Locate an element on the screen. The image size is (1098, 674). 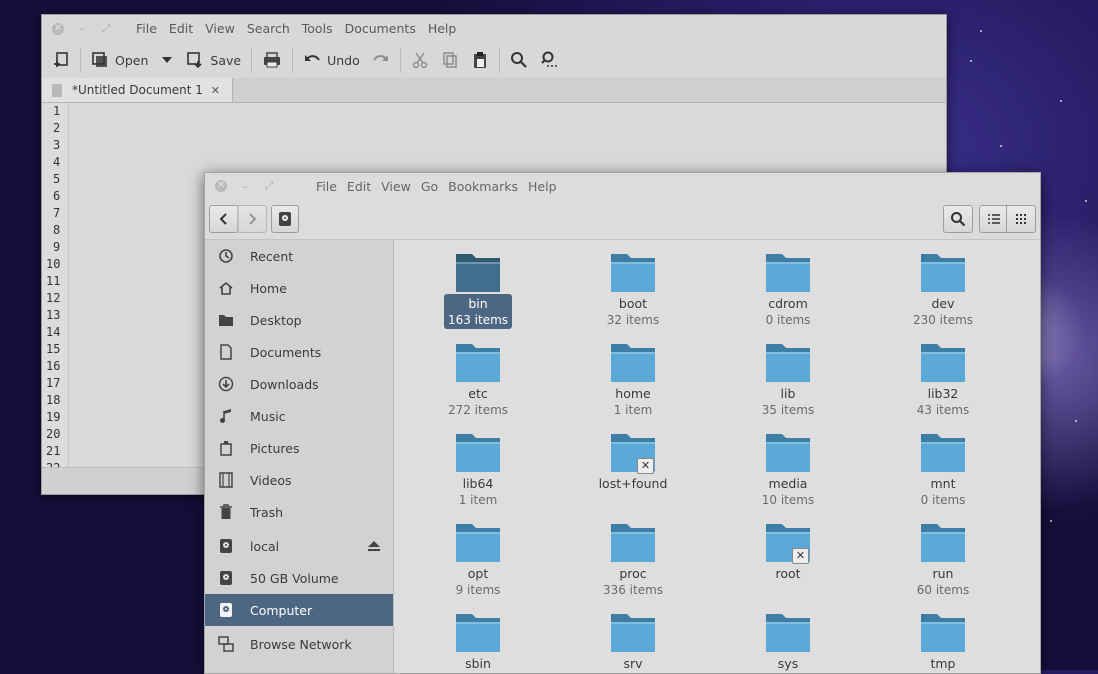
line-number: 2 is located at coordinates (57, 128).